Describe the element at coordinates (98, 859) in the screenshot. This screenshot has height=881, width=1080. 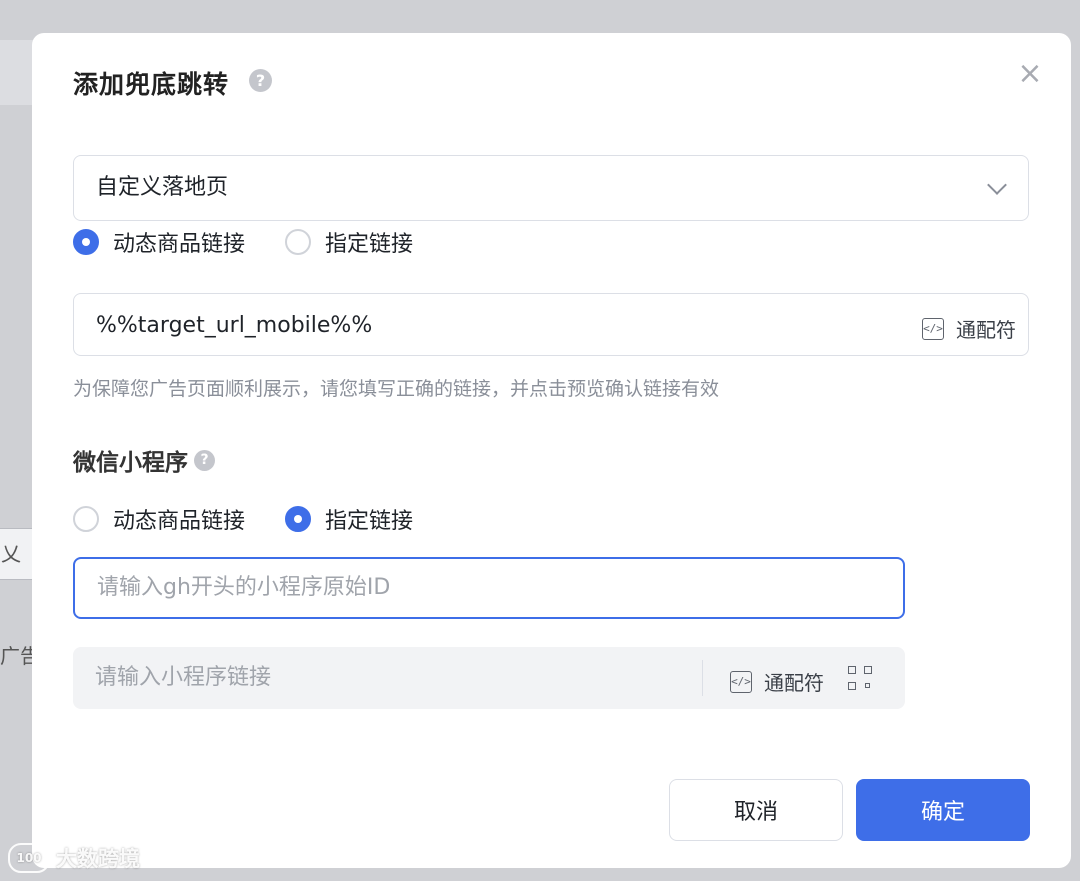
I see `watermark-text: 大数跨境` at that location.